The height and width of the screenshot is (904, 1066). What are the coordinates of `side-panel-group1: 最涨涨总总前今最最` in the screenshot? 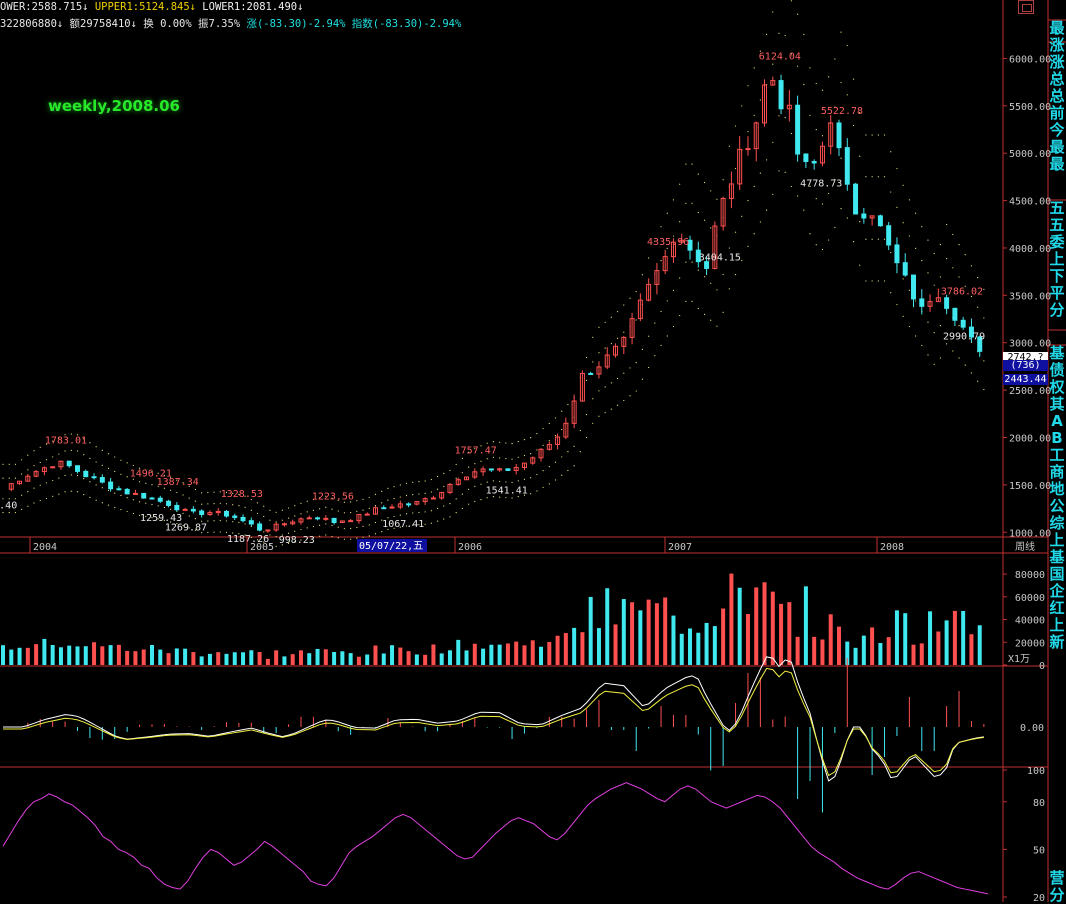 It's located at (1057, 96).